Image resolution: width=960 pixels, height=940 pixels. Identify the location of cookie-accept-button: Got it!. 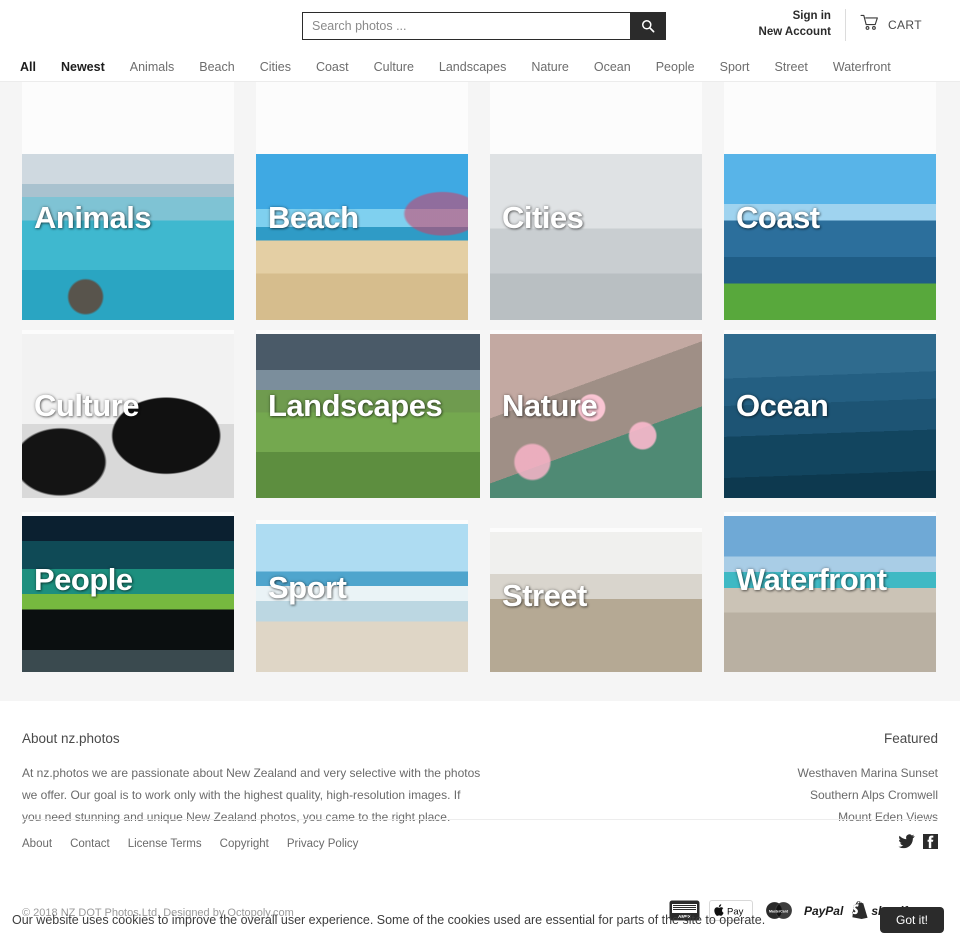
(911, 920).